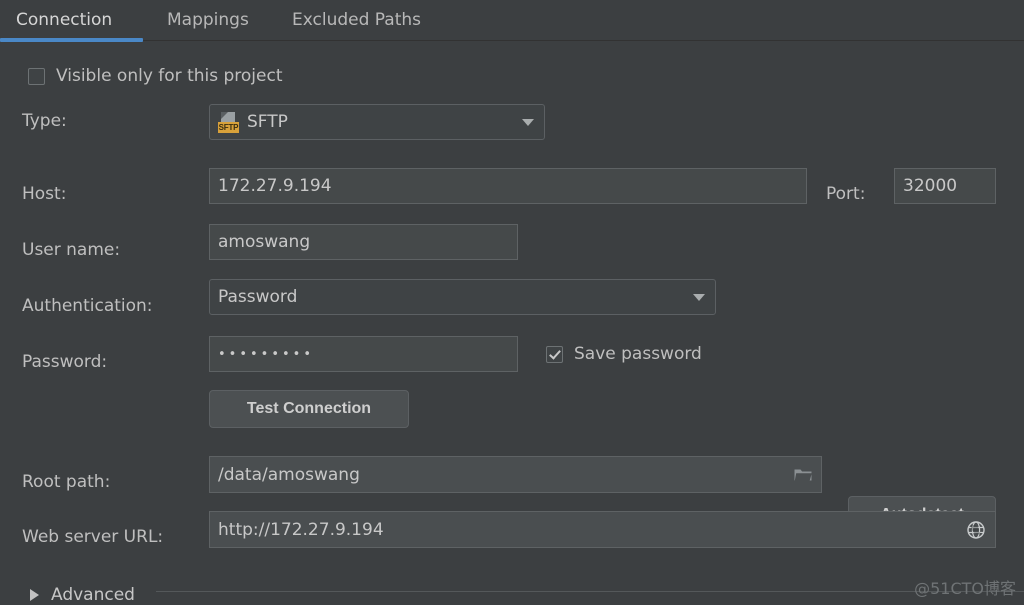  Describe the element at coordinates (93, 595) in the screenshot. I see `advanced-section-label: Advanced` at that location.